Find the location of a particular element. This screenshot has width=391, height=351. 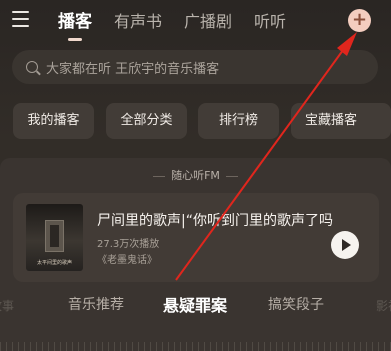

channel-music-recommend: 音乐推荐 is located at coordinates (96, 304).